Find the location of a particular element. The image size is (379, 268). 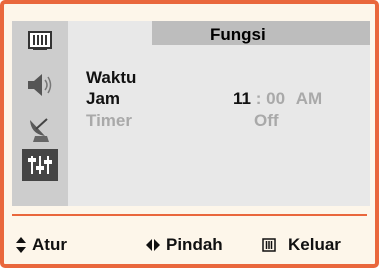

footer-exit: Keluar is located at coordinates (301, 245).